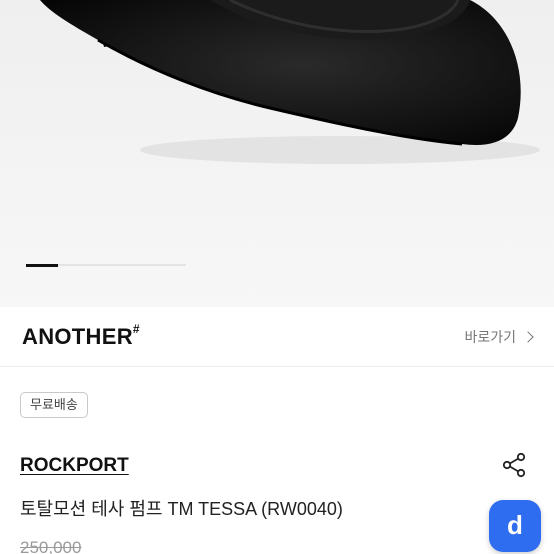  I want to click on carousel-active-segment, so click(42, 265).